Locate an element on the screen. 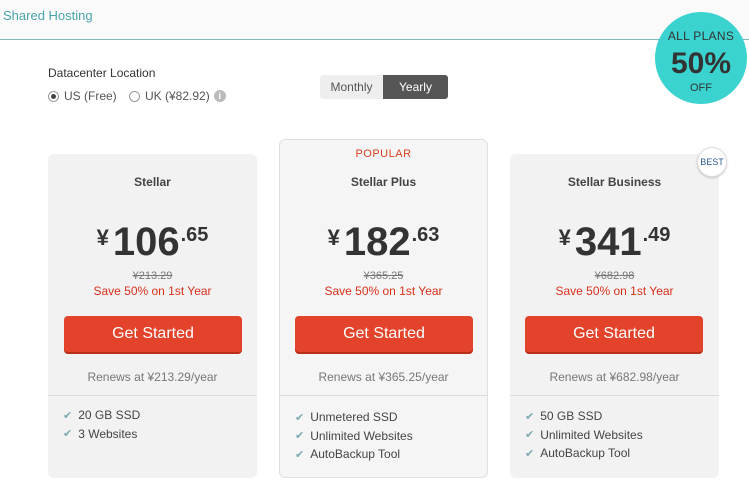 This screenshot has height=492, width=749. datacenter-option-uk: UK (¥82.92) i is located at coordinates (177, 96).